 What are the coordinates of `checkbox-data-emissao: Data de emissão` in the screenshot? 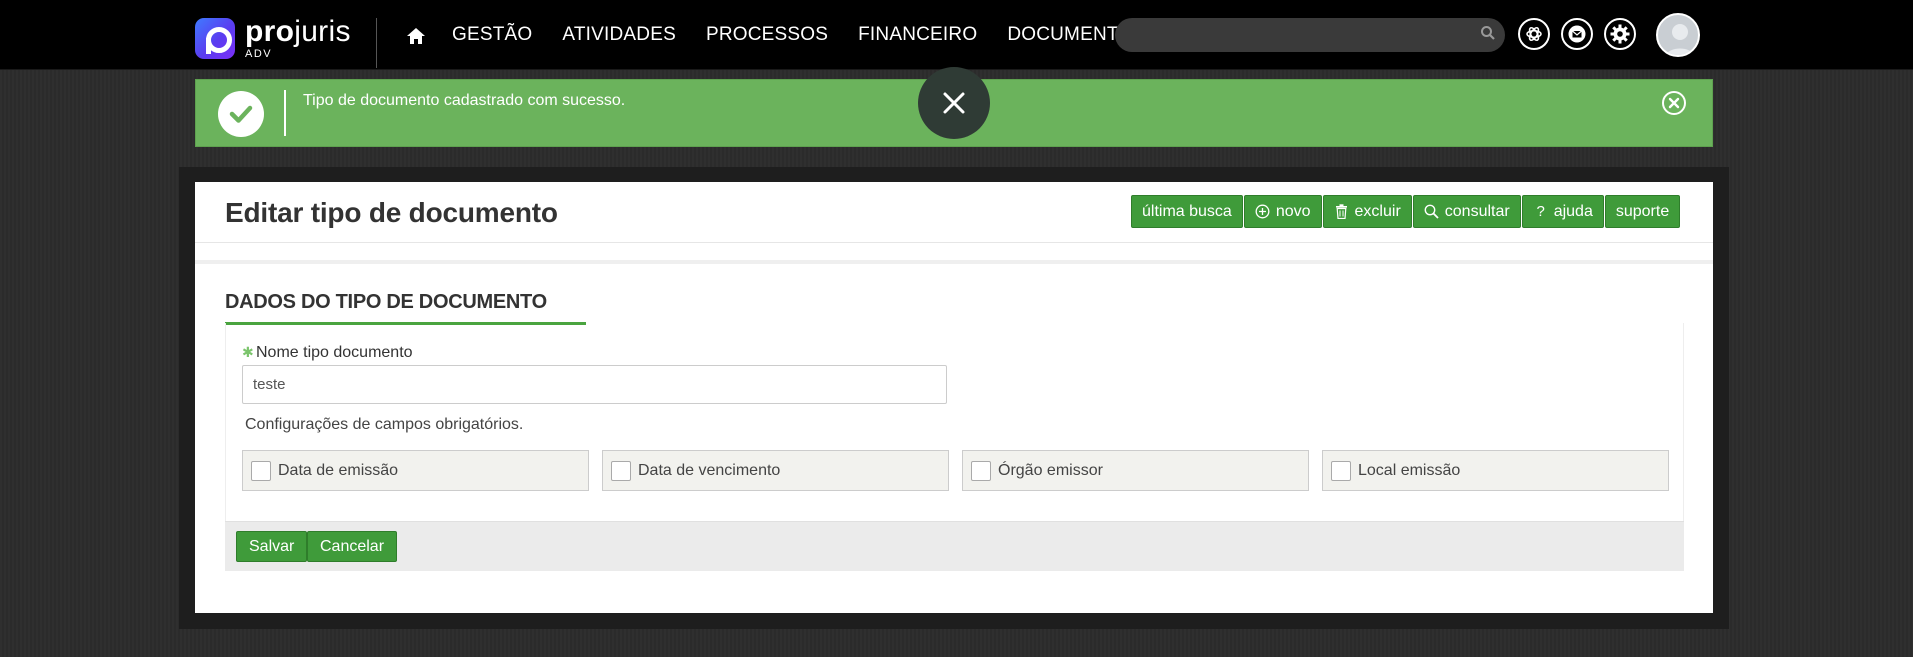 It's located at (415, 470).